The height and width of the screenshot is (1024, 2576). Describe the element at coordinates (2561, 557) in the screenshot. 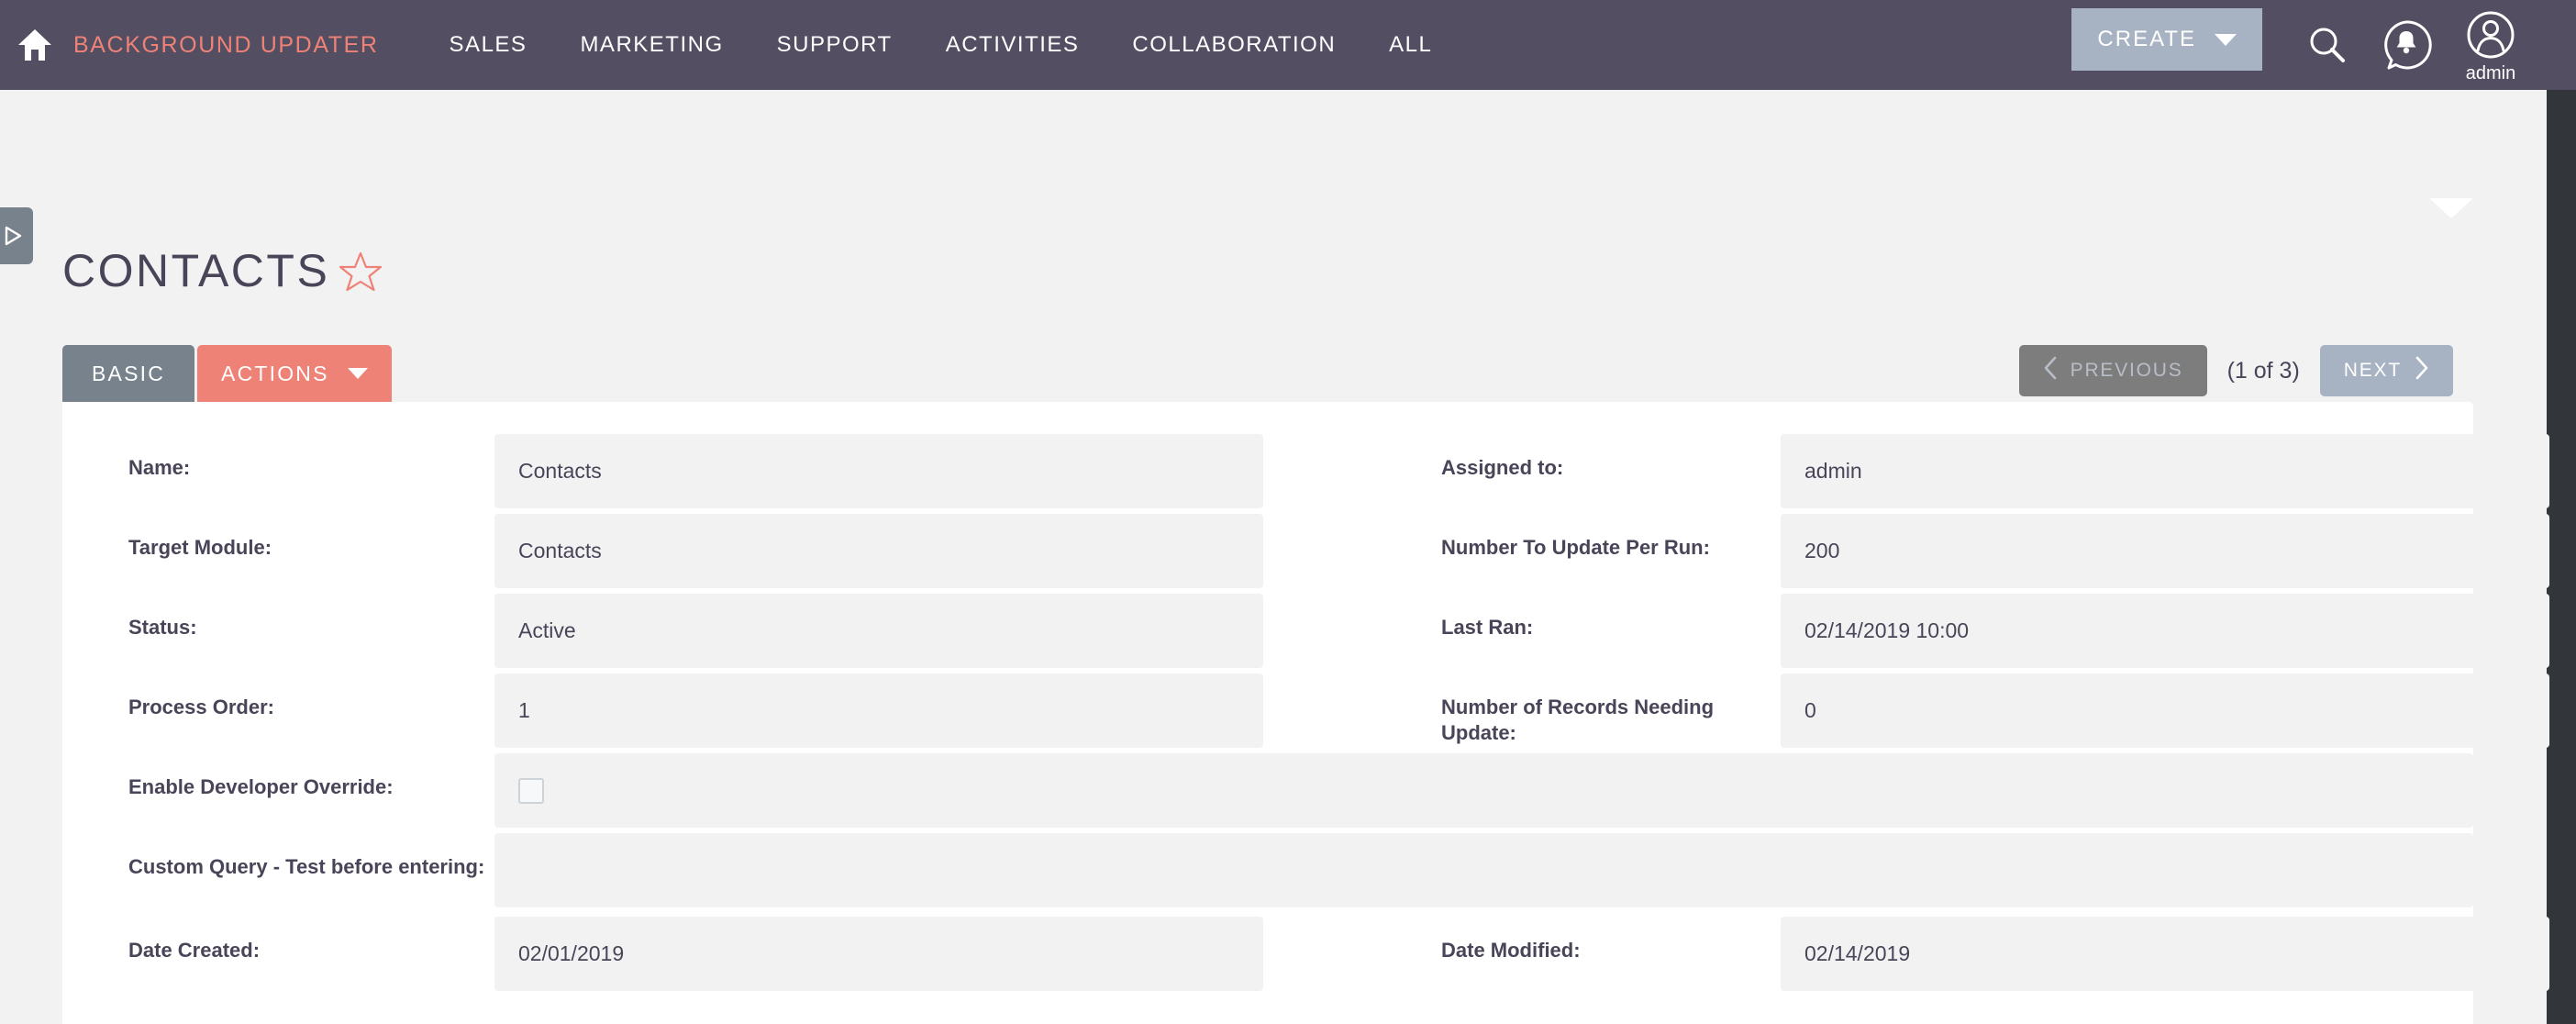

I see `debug-profiler-rail: Database` at that location.